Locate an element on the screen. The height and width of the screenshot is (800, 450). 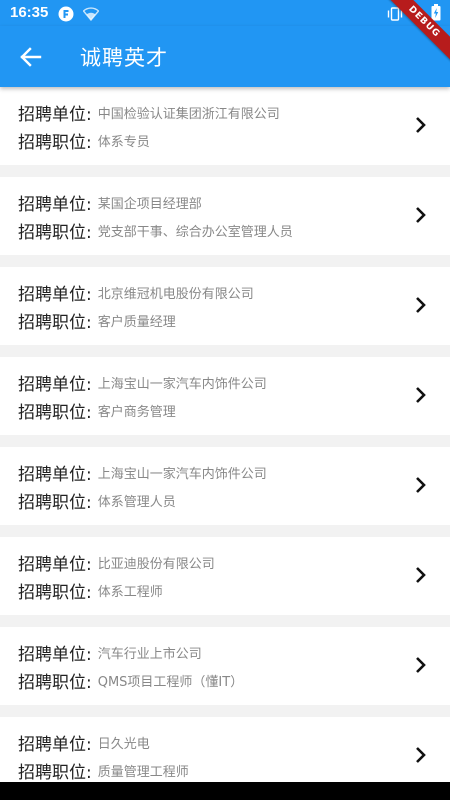
back-button is located at coordinates (31, 57).